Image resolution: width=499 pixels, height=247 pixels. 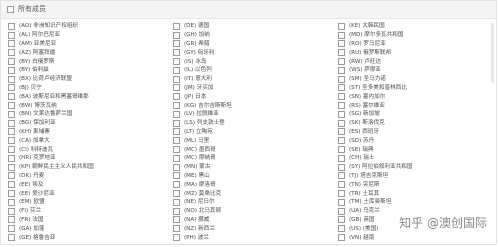 What do you see at coordinates (252, 228) in the screenshot?
I see `member-item: (NZ) 新西兰` at bounding box center [252, 228].